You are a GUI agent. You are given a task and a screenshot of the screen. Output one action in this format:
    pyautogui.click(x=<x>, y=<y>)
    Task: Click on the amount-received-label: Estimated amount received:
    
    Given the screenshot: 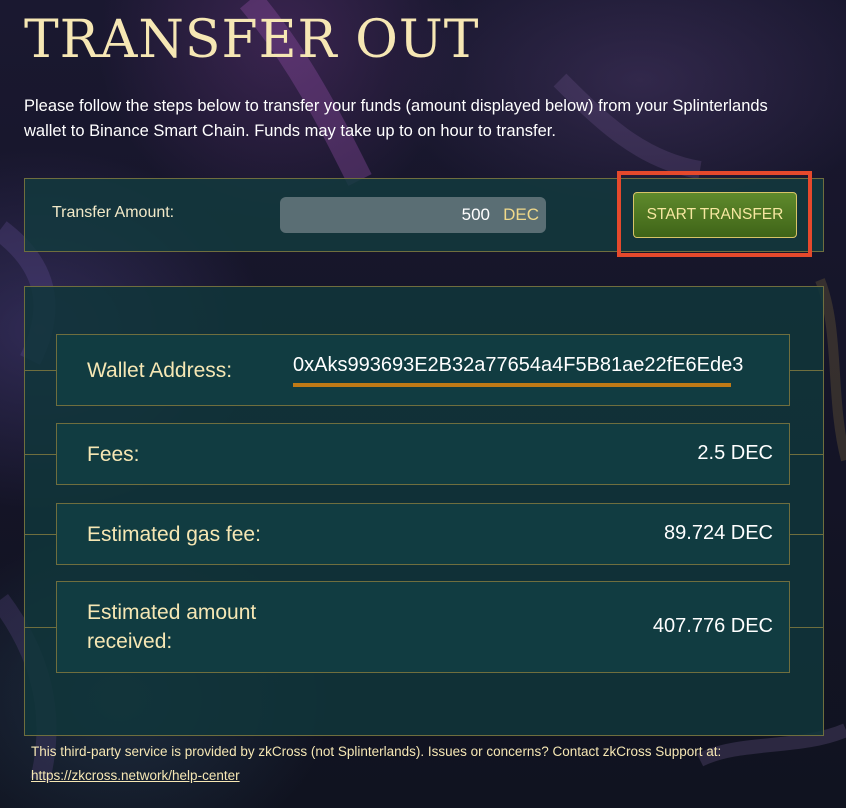 What is the action you would take?
    pyautogui.click(x=172, y=627)
    